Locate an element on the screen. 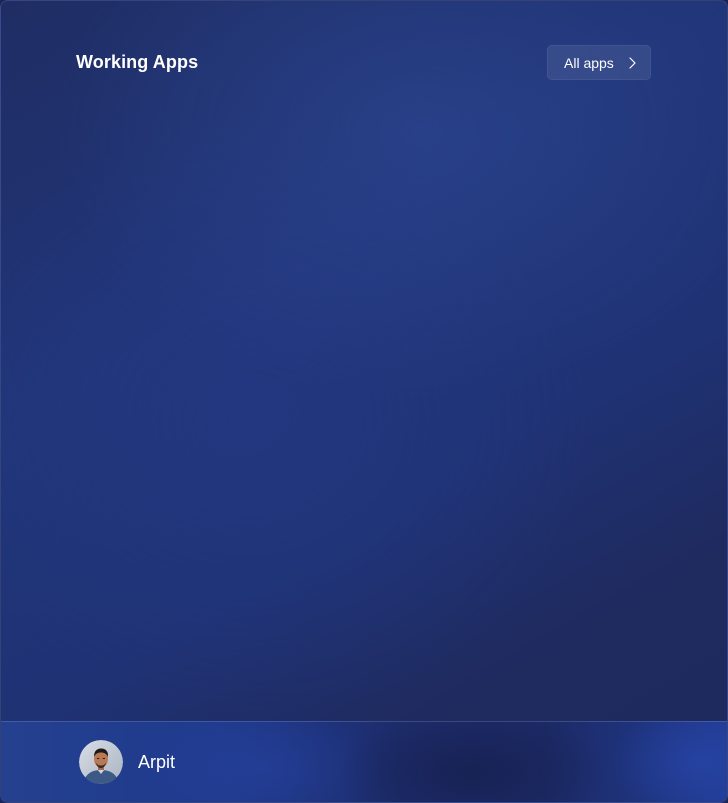 This screenshot has height=803, width=728. user-name: Arpit is located at coordinates (157, 761).